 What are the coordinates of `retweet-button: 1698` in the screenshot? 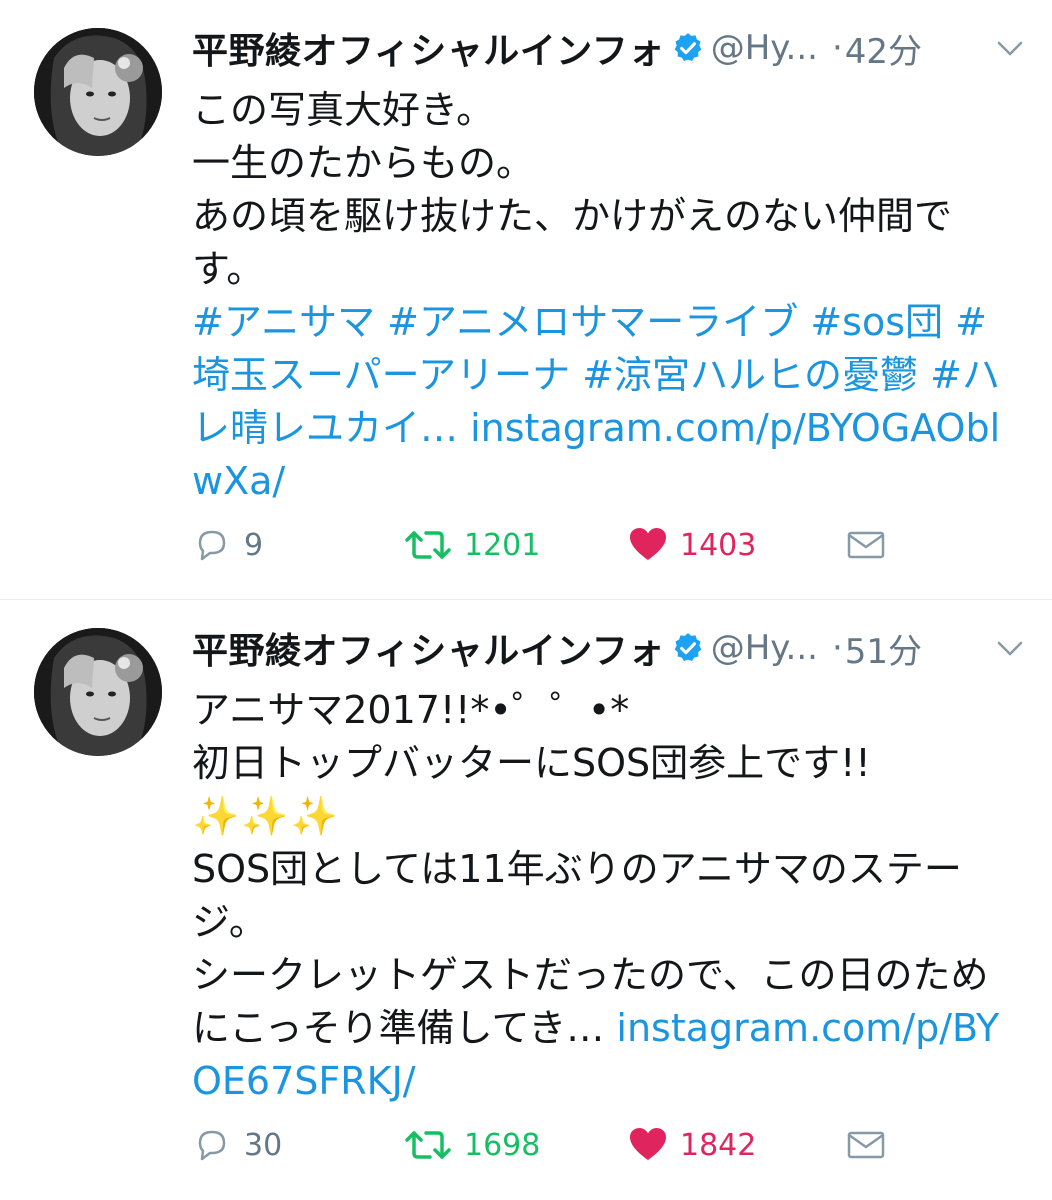 It's located at (472, 1145).